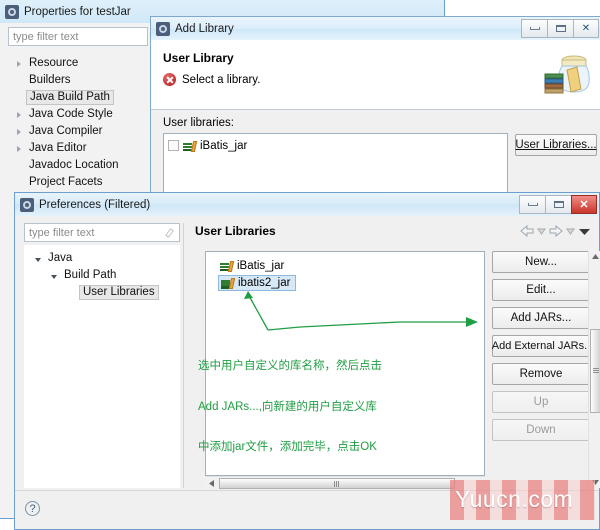 The height and width of the screenshot is (530, 600). What do you see at coordinates (221, 79) in the screenshot?
I see `add-library-message: Select a library.` at bounding box center [221, 79].